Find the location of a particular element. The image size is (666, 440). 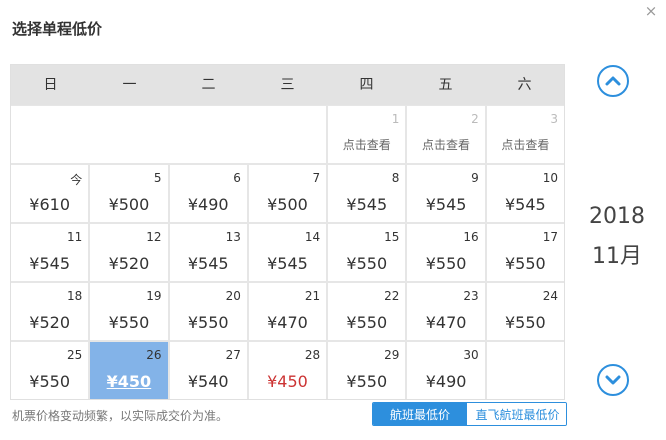

weekday-wed: 三 is located at coordinates (287, 85).